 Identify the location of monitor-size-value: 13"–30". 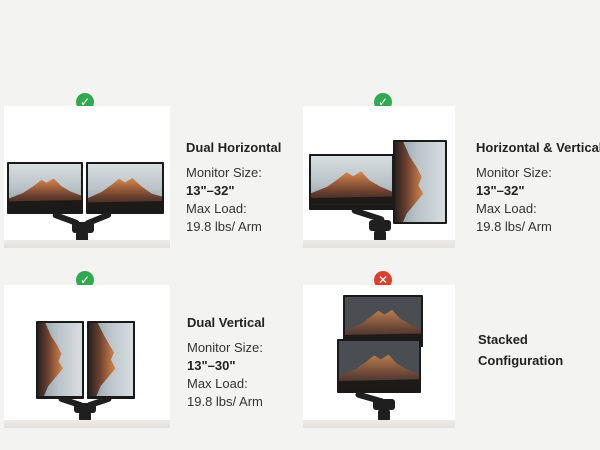
(211, 365).